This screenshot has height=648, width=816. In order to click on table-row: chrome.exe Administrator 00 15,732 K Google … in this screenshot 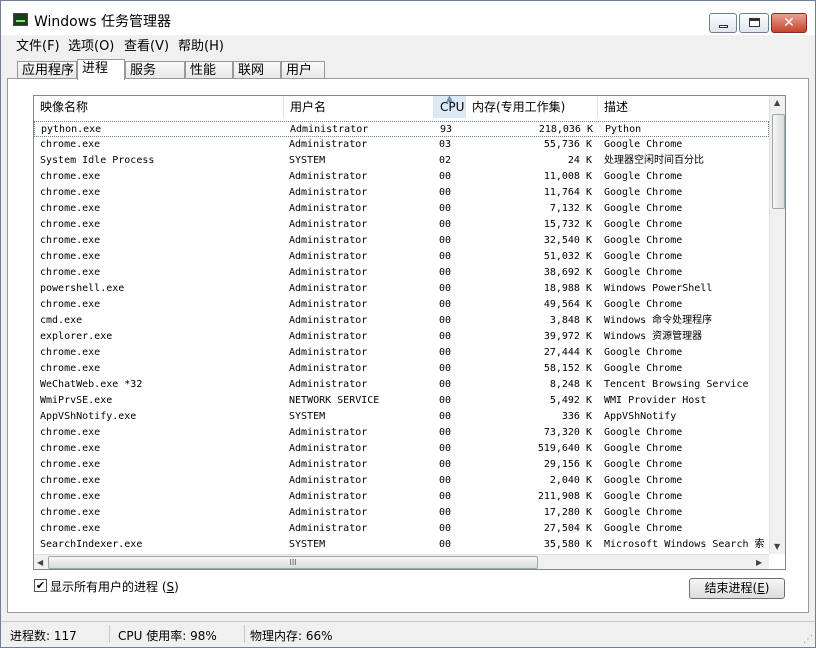, I will do `click(401, 225)`.